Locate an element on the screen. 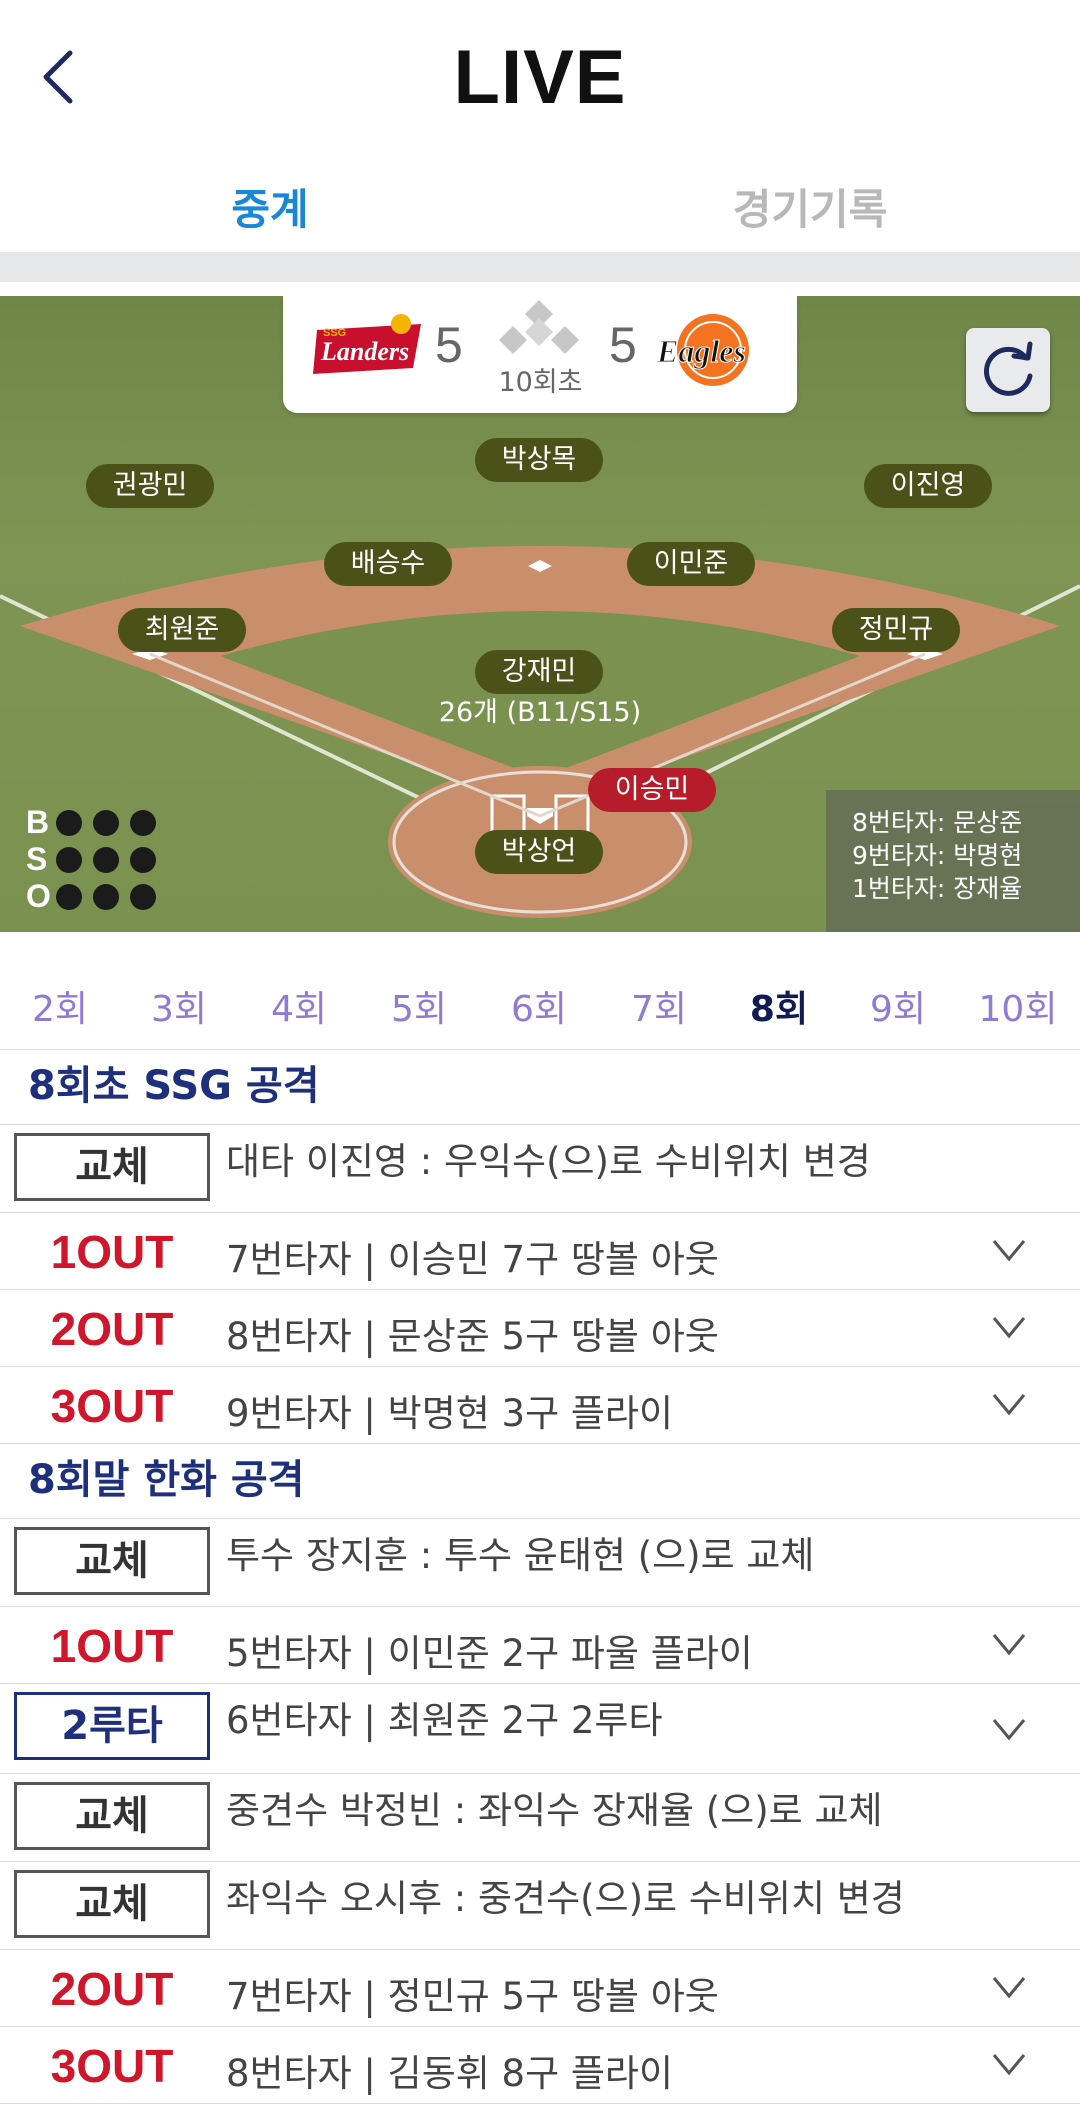  inning-tab: 3회 is located at coordinates (179, 1006).